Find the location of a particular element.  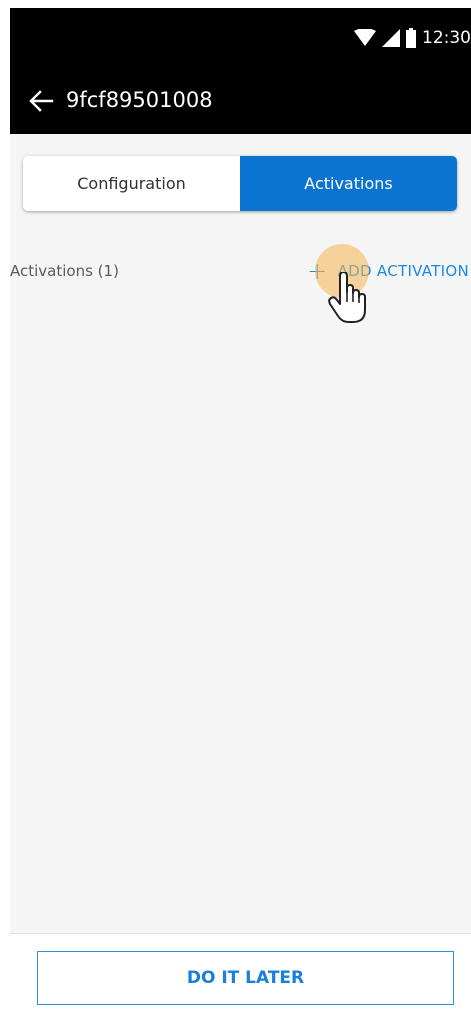

status-time: 12:30 is located at coordinates (446, 38).